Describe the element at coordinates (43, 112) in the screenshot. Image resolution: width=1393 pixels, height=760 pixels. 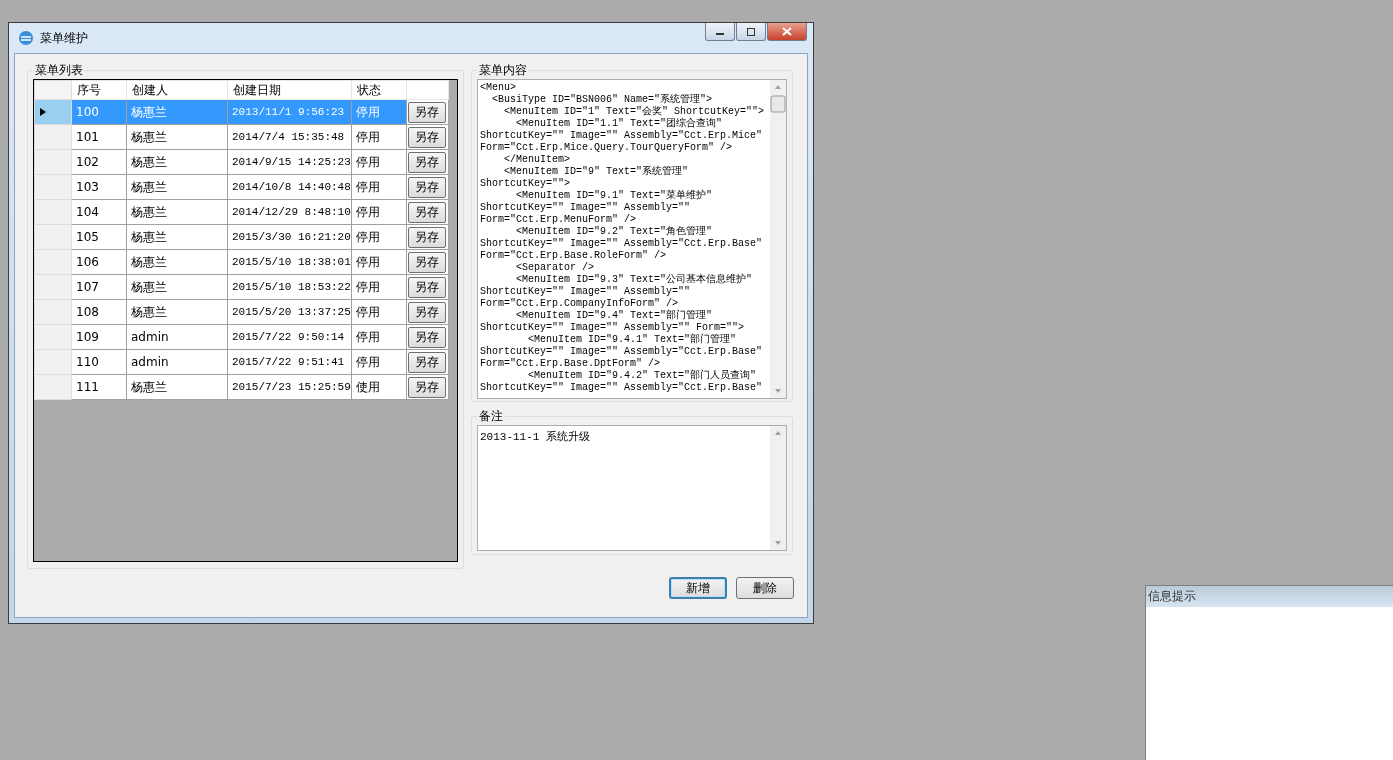
I see `current-row-icon` at that location.